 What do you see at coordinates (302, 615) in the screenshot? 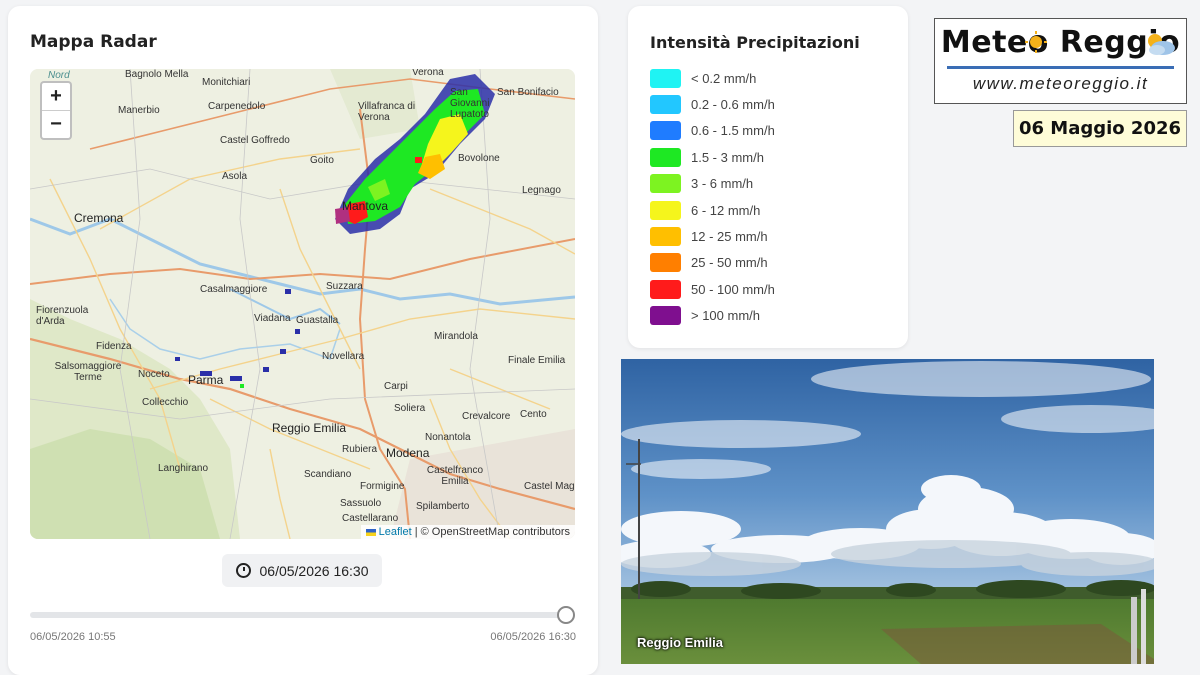
I see `time-slider-track` at bounding box center [302, 615].